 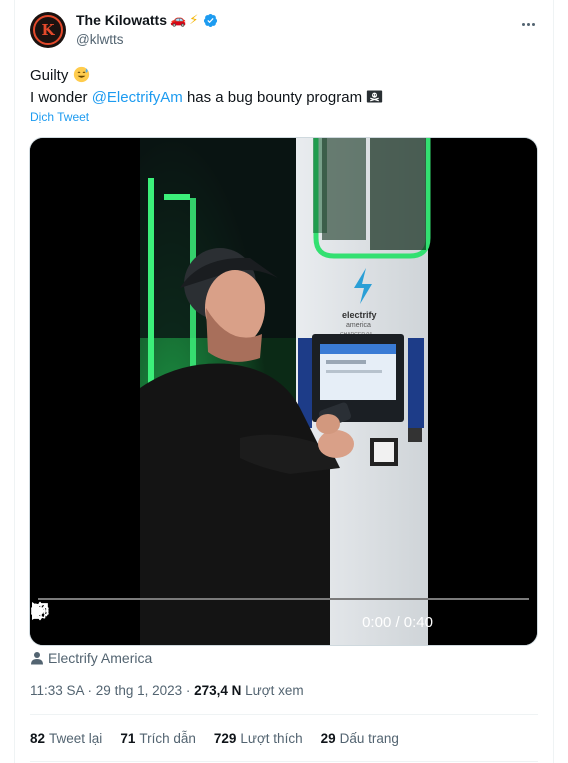 I want to click on verified-badge-icon, so click(x=211, y=20).